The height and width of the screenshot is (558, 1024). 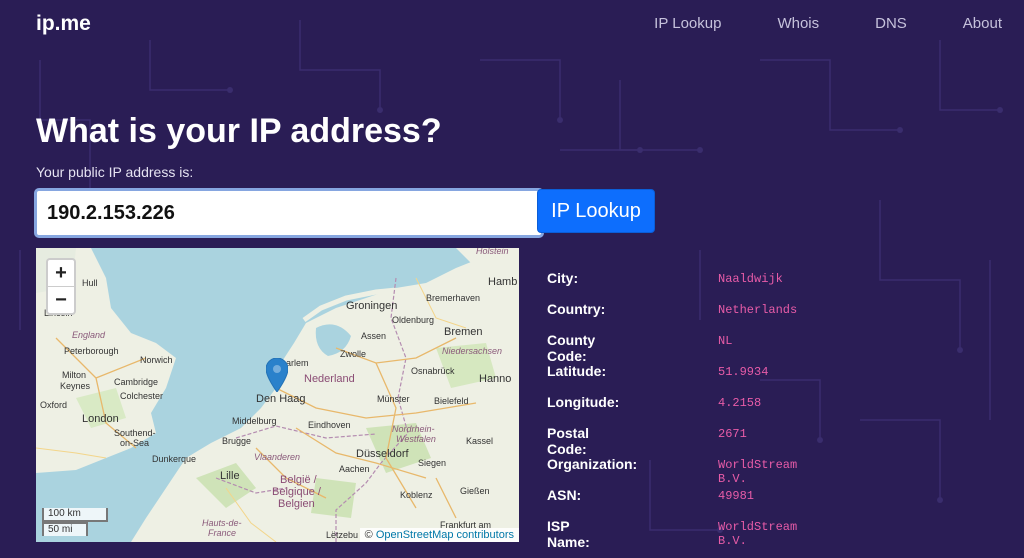 I want to click on map-label: Niedersachsen, so click(x=472, y=351).